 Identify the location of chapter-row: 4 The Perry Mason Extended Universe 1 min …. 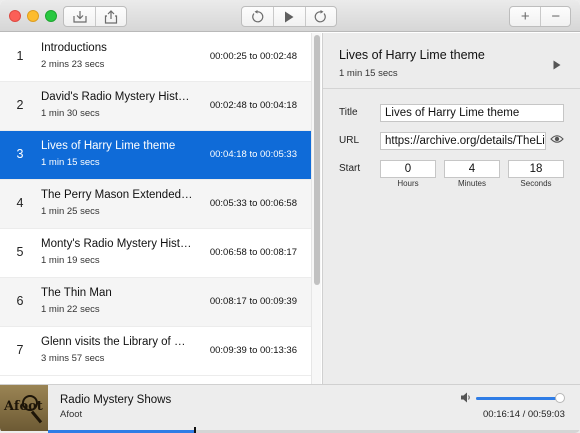
(155, 204).